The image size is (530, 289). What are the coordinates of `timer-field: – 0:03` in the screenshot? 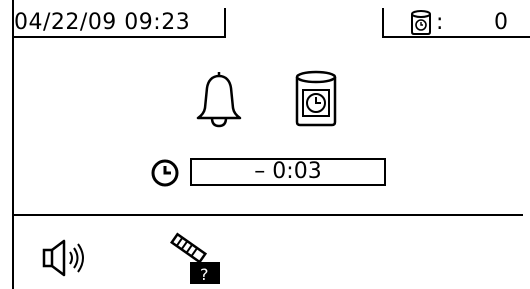 It's located at (288, 172).